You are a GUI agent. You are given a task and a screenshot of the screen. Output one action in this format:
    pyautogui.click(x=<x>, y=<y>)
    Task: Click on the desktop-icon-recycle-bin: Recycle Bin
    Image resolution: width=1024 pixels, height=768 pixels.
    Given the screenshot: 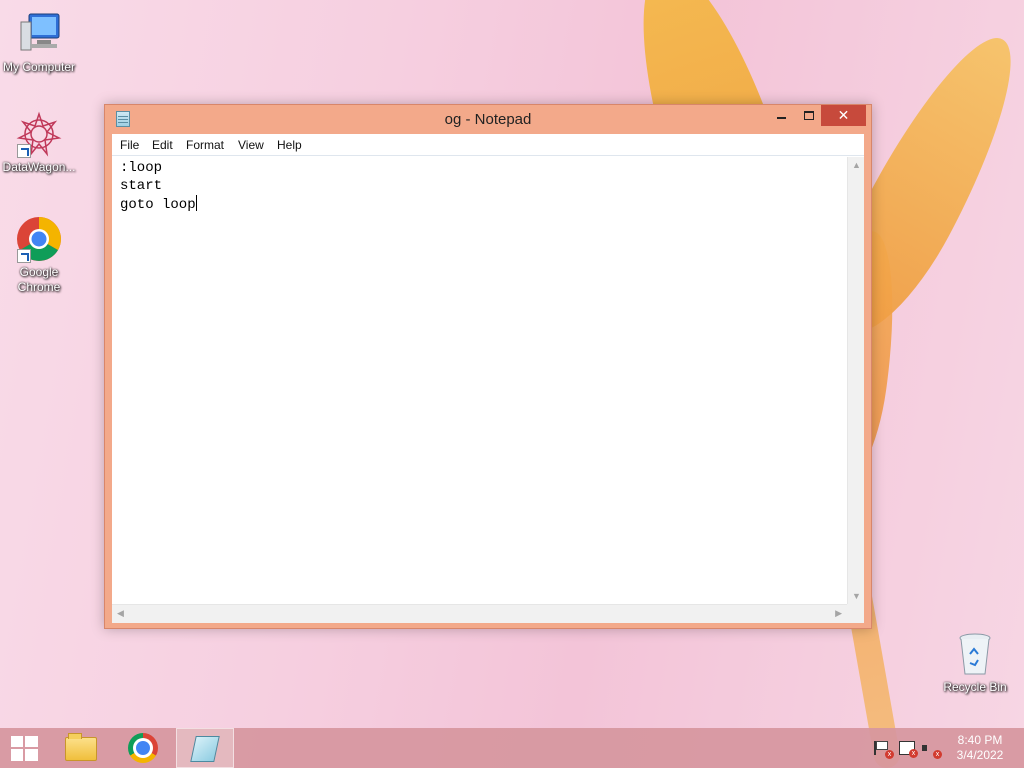 What is the action you would take?
    pyautogui.click(x=975, y=662)
    